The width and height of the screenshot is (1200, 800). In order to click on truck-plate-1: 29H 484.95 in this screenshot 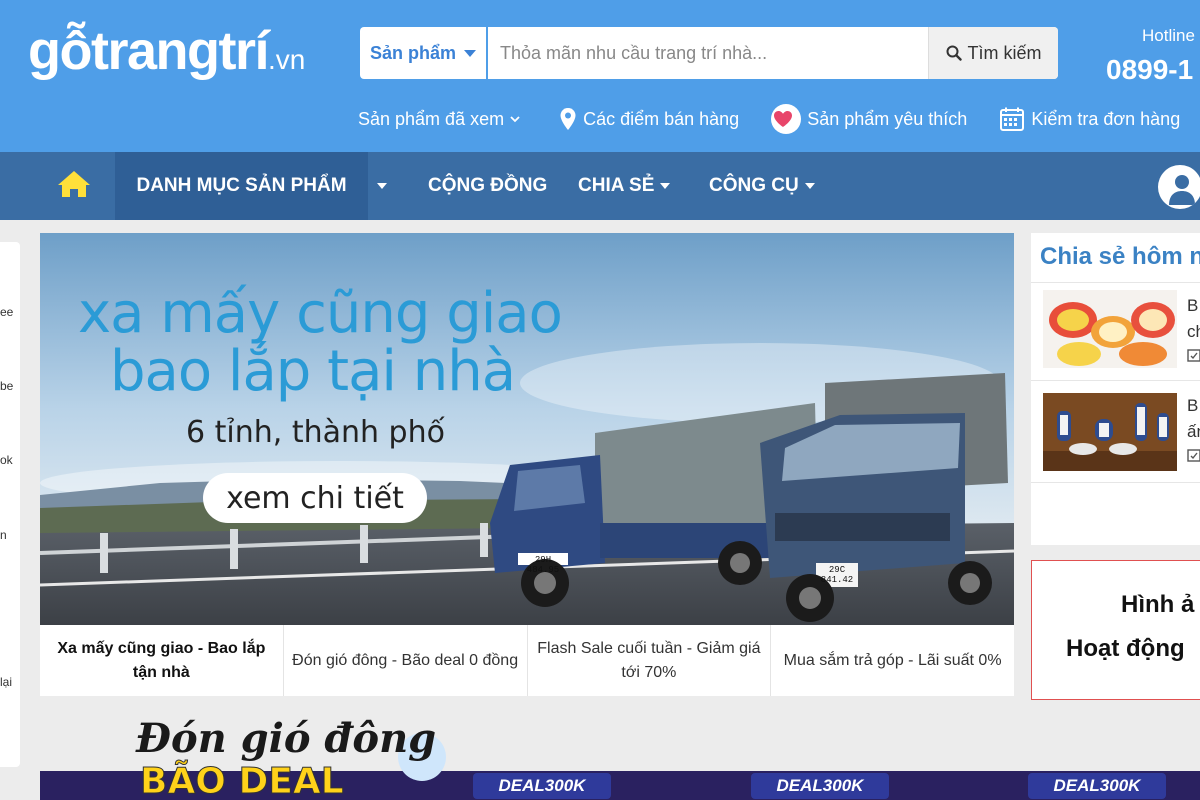, I will do `click(543, 565)`.